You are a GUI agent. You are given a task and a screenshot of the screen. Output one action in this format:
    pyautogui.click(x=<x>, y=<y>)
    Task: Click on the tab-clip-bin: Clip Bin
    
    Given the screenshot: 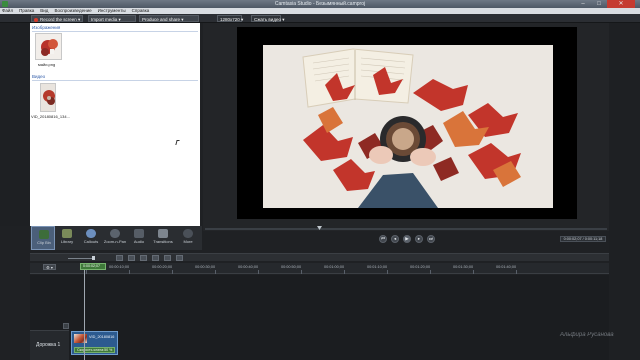 What is the action you would take?
    pyautogui.click(x=43, y=238)
    